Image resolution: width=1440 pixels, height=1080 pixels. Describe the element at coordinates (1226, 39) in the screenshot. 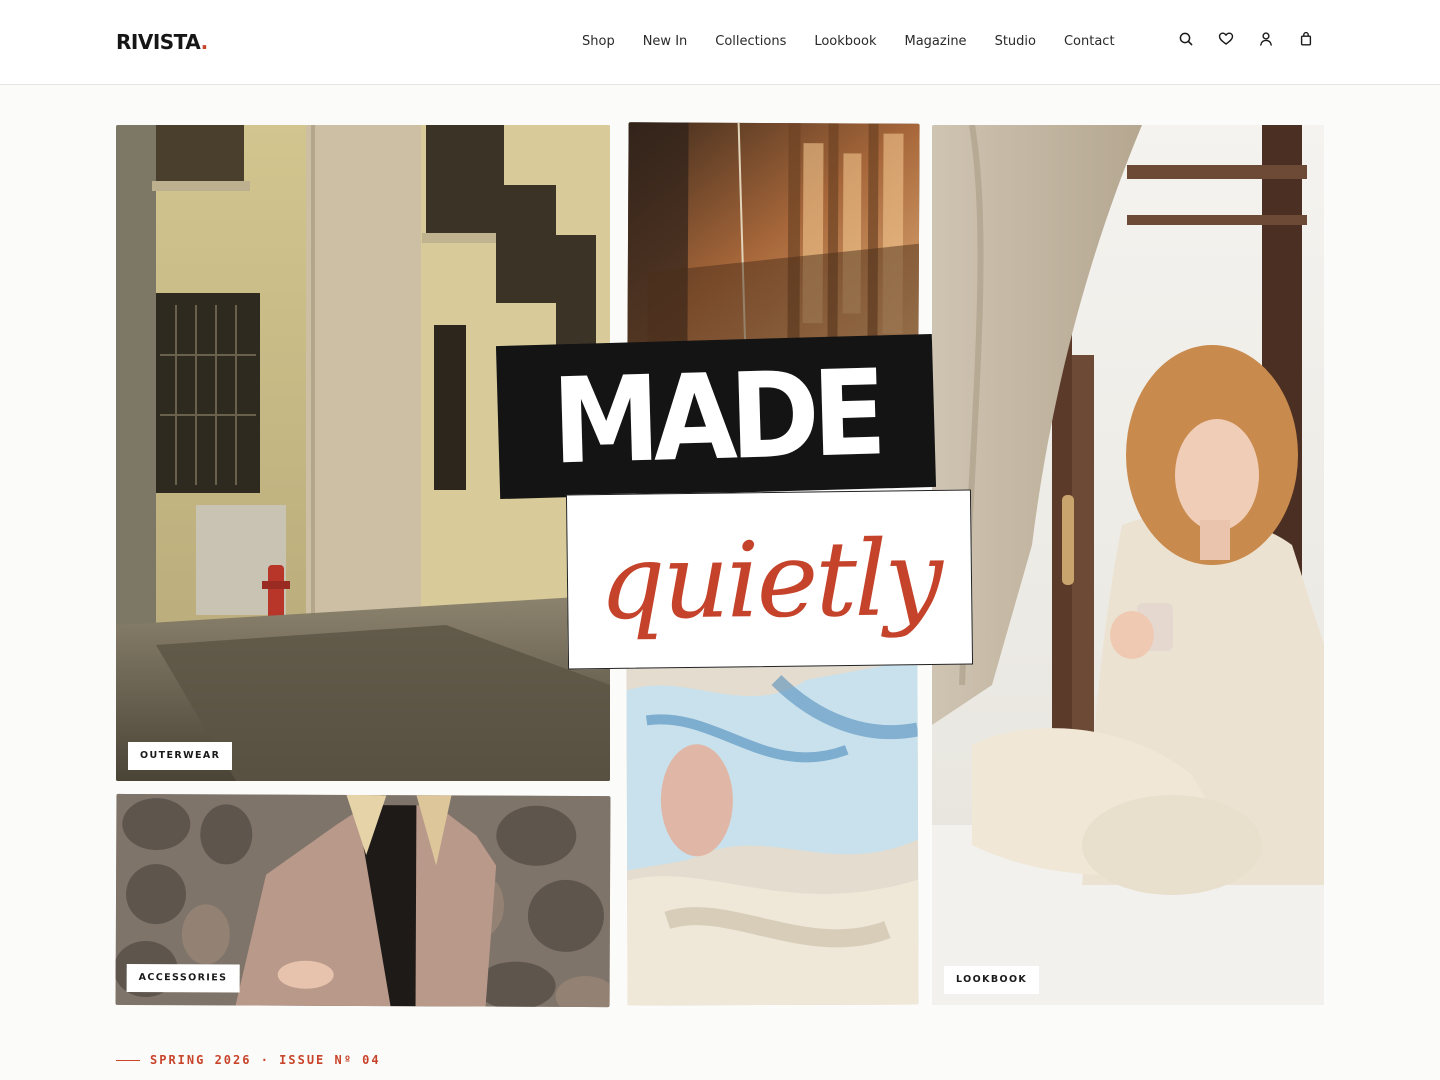

I see `heart-icon` at that location.